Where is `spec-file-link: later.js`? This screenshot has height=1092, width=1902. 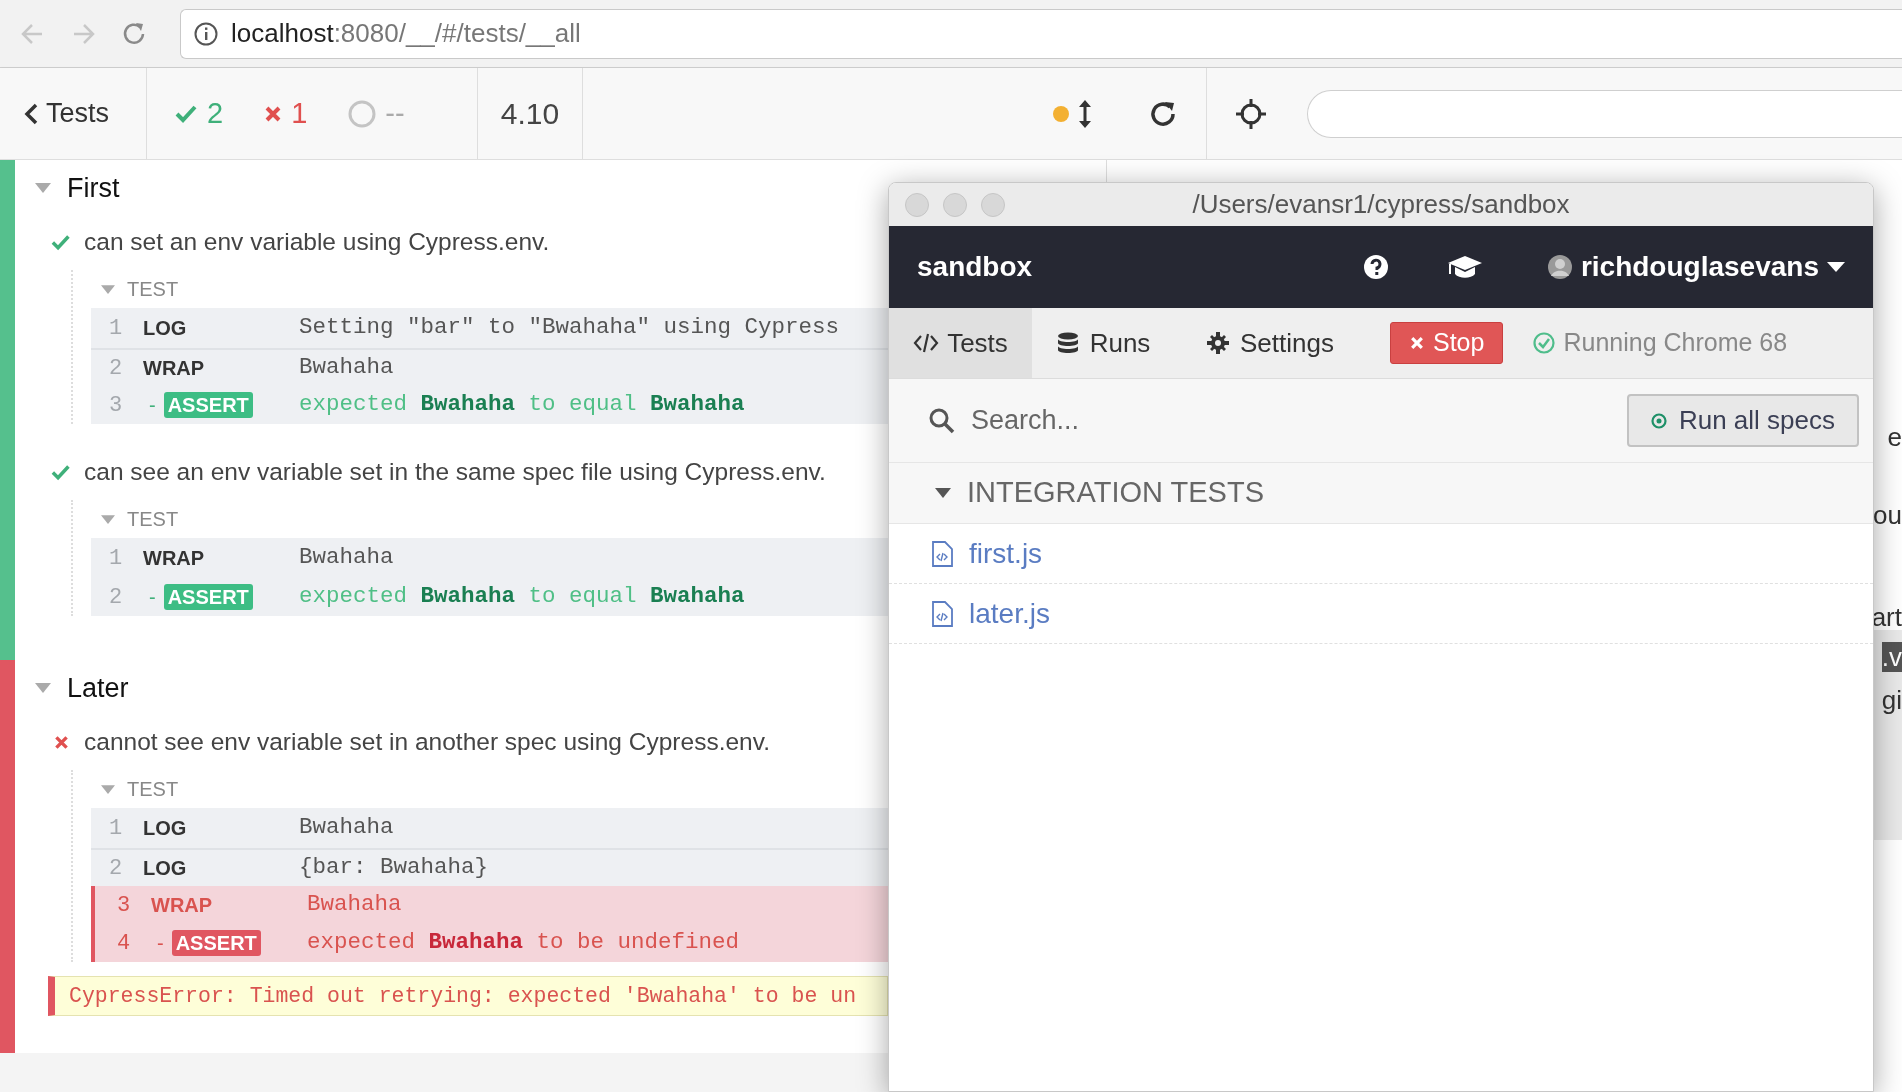
spec-file-link: later.js is located at coordinates (1009, 613).